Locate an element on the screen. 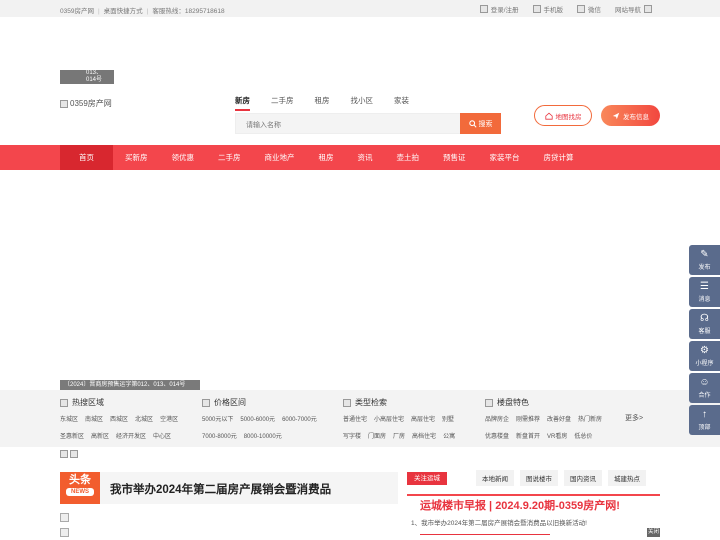 Image resolution: width=720 pixels, height=540 pixels. headline-title: 我市举办2024年第二届房产展销会暨消费品 is located at coordinates (220, 489).